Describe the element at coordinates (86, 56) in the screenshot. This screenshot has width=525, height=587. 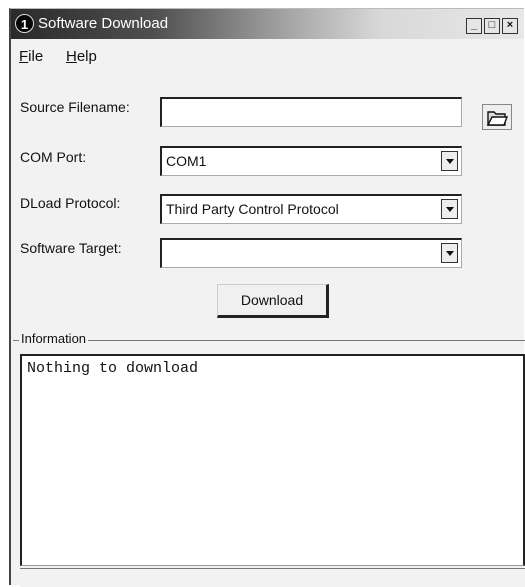
I see `menu-help-label: elp` at that location.